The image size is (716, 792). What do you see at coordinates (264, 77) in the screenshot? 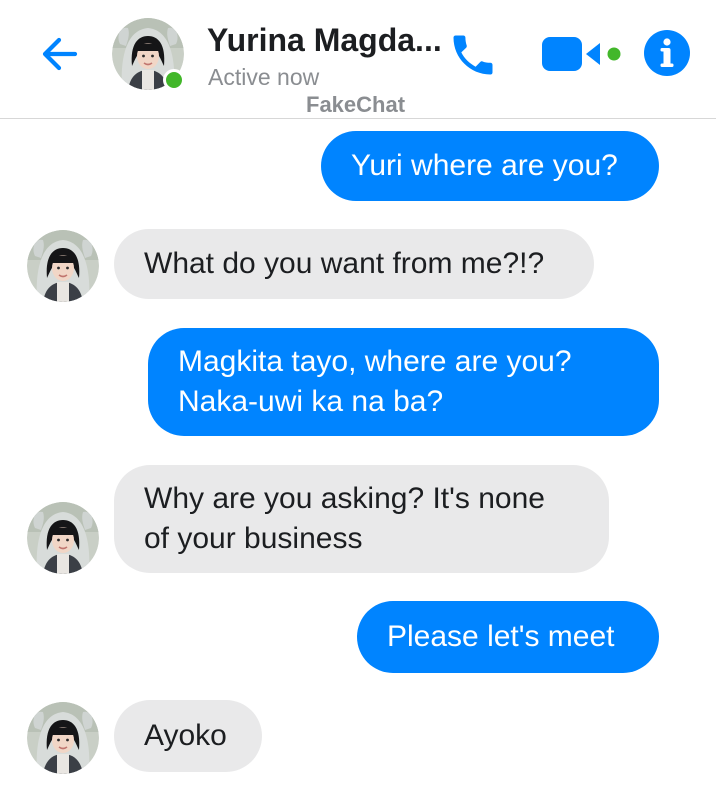
I see `active-status-text: Active now` at bounding box center [264, 77].